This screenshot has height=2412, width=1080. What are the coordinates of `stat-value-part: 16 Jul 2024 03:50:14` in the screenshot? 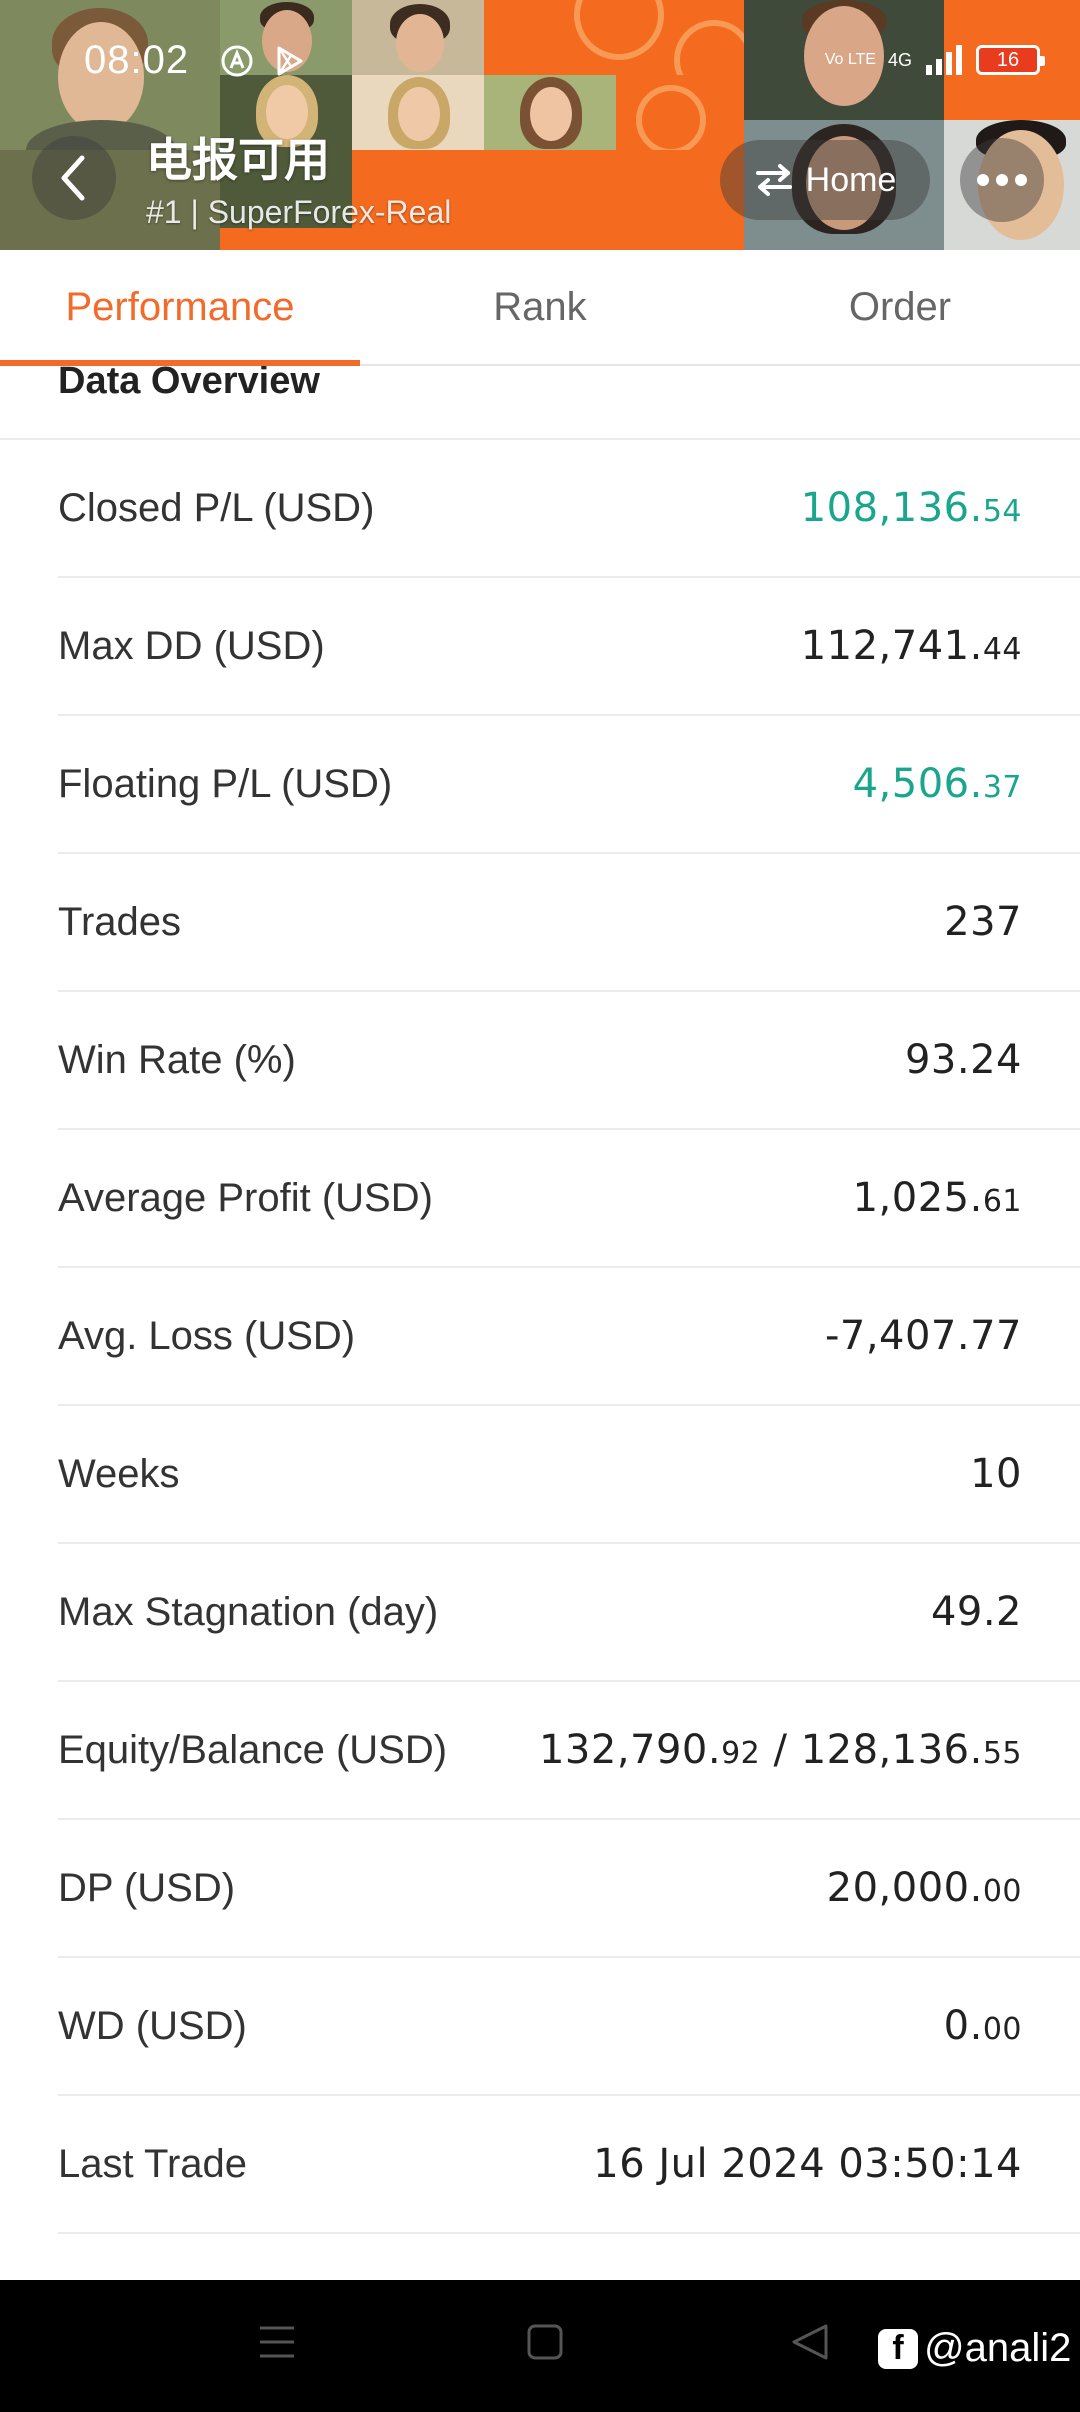 It's located at (807, 2164).